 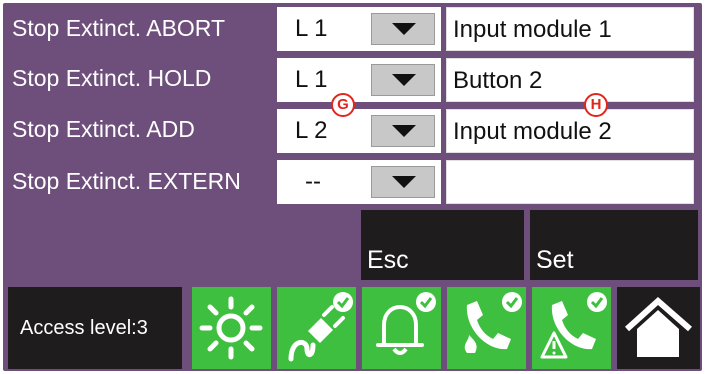 I want to click on set-button-label: Set, so click(x=555, y=260).